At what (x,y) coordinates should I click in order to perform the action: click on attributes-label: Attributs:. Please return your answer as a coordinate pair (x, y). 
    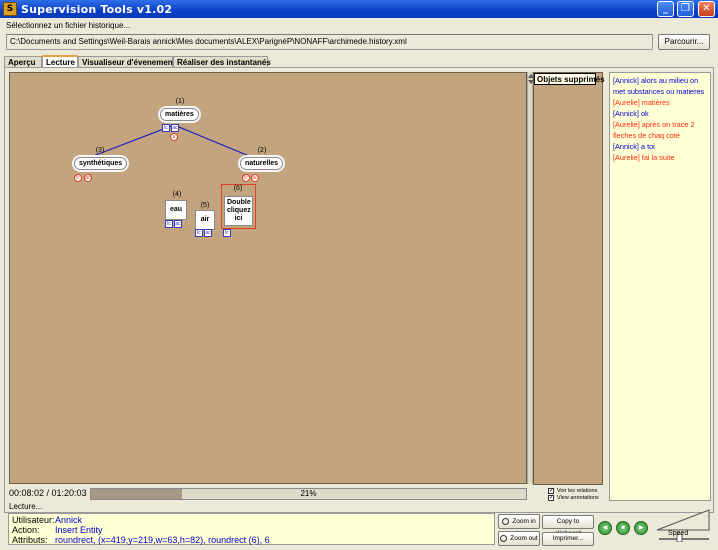
    Looking at the image, I should click on (30, 540).